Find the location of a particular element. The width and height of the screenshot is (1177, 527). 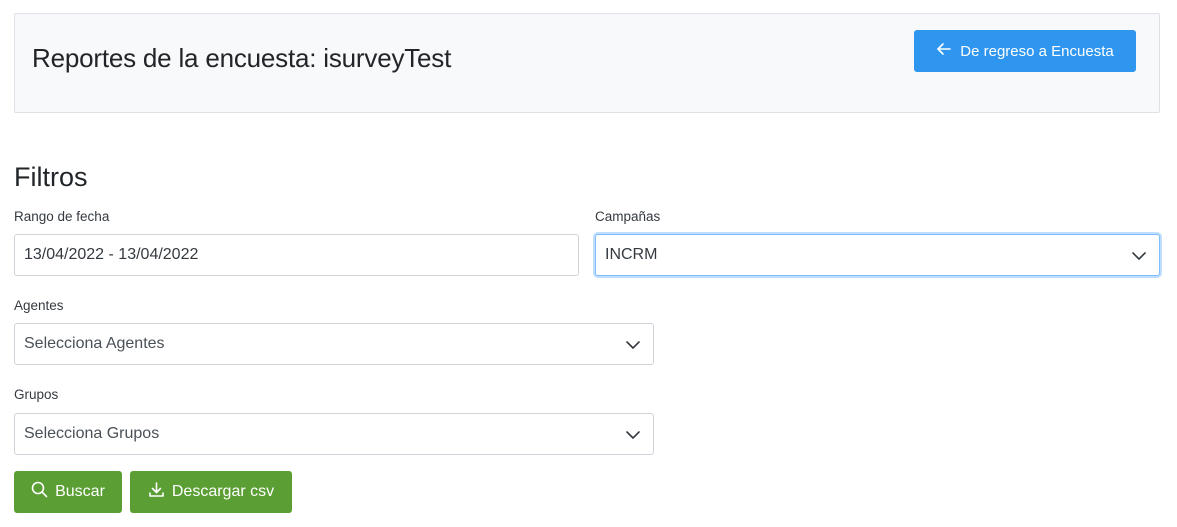

date-range-value: 13/04/2022 - 13/04/2022 is located at coordinates (111, 254).